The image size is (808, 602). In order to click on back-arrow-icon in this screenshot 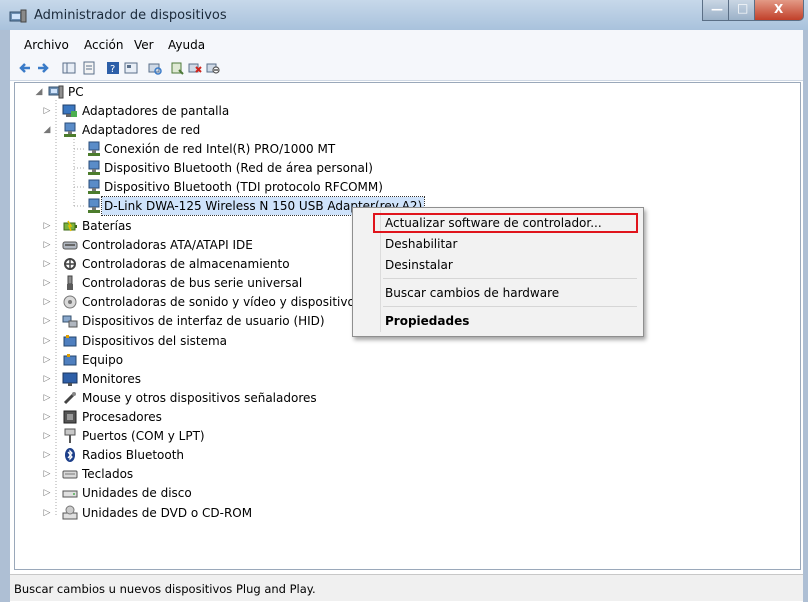, I will do `click(25, 68)`.